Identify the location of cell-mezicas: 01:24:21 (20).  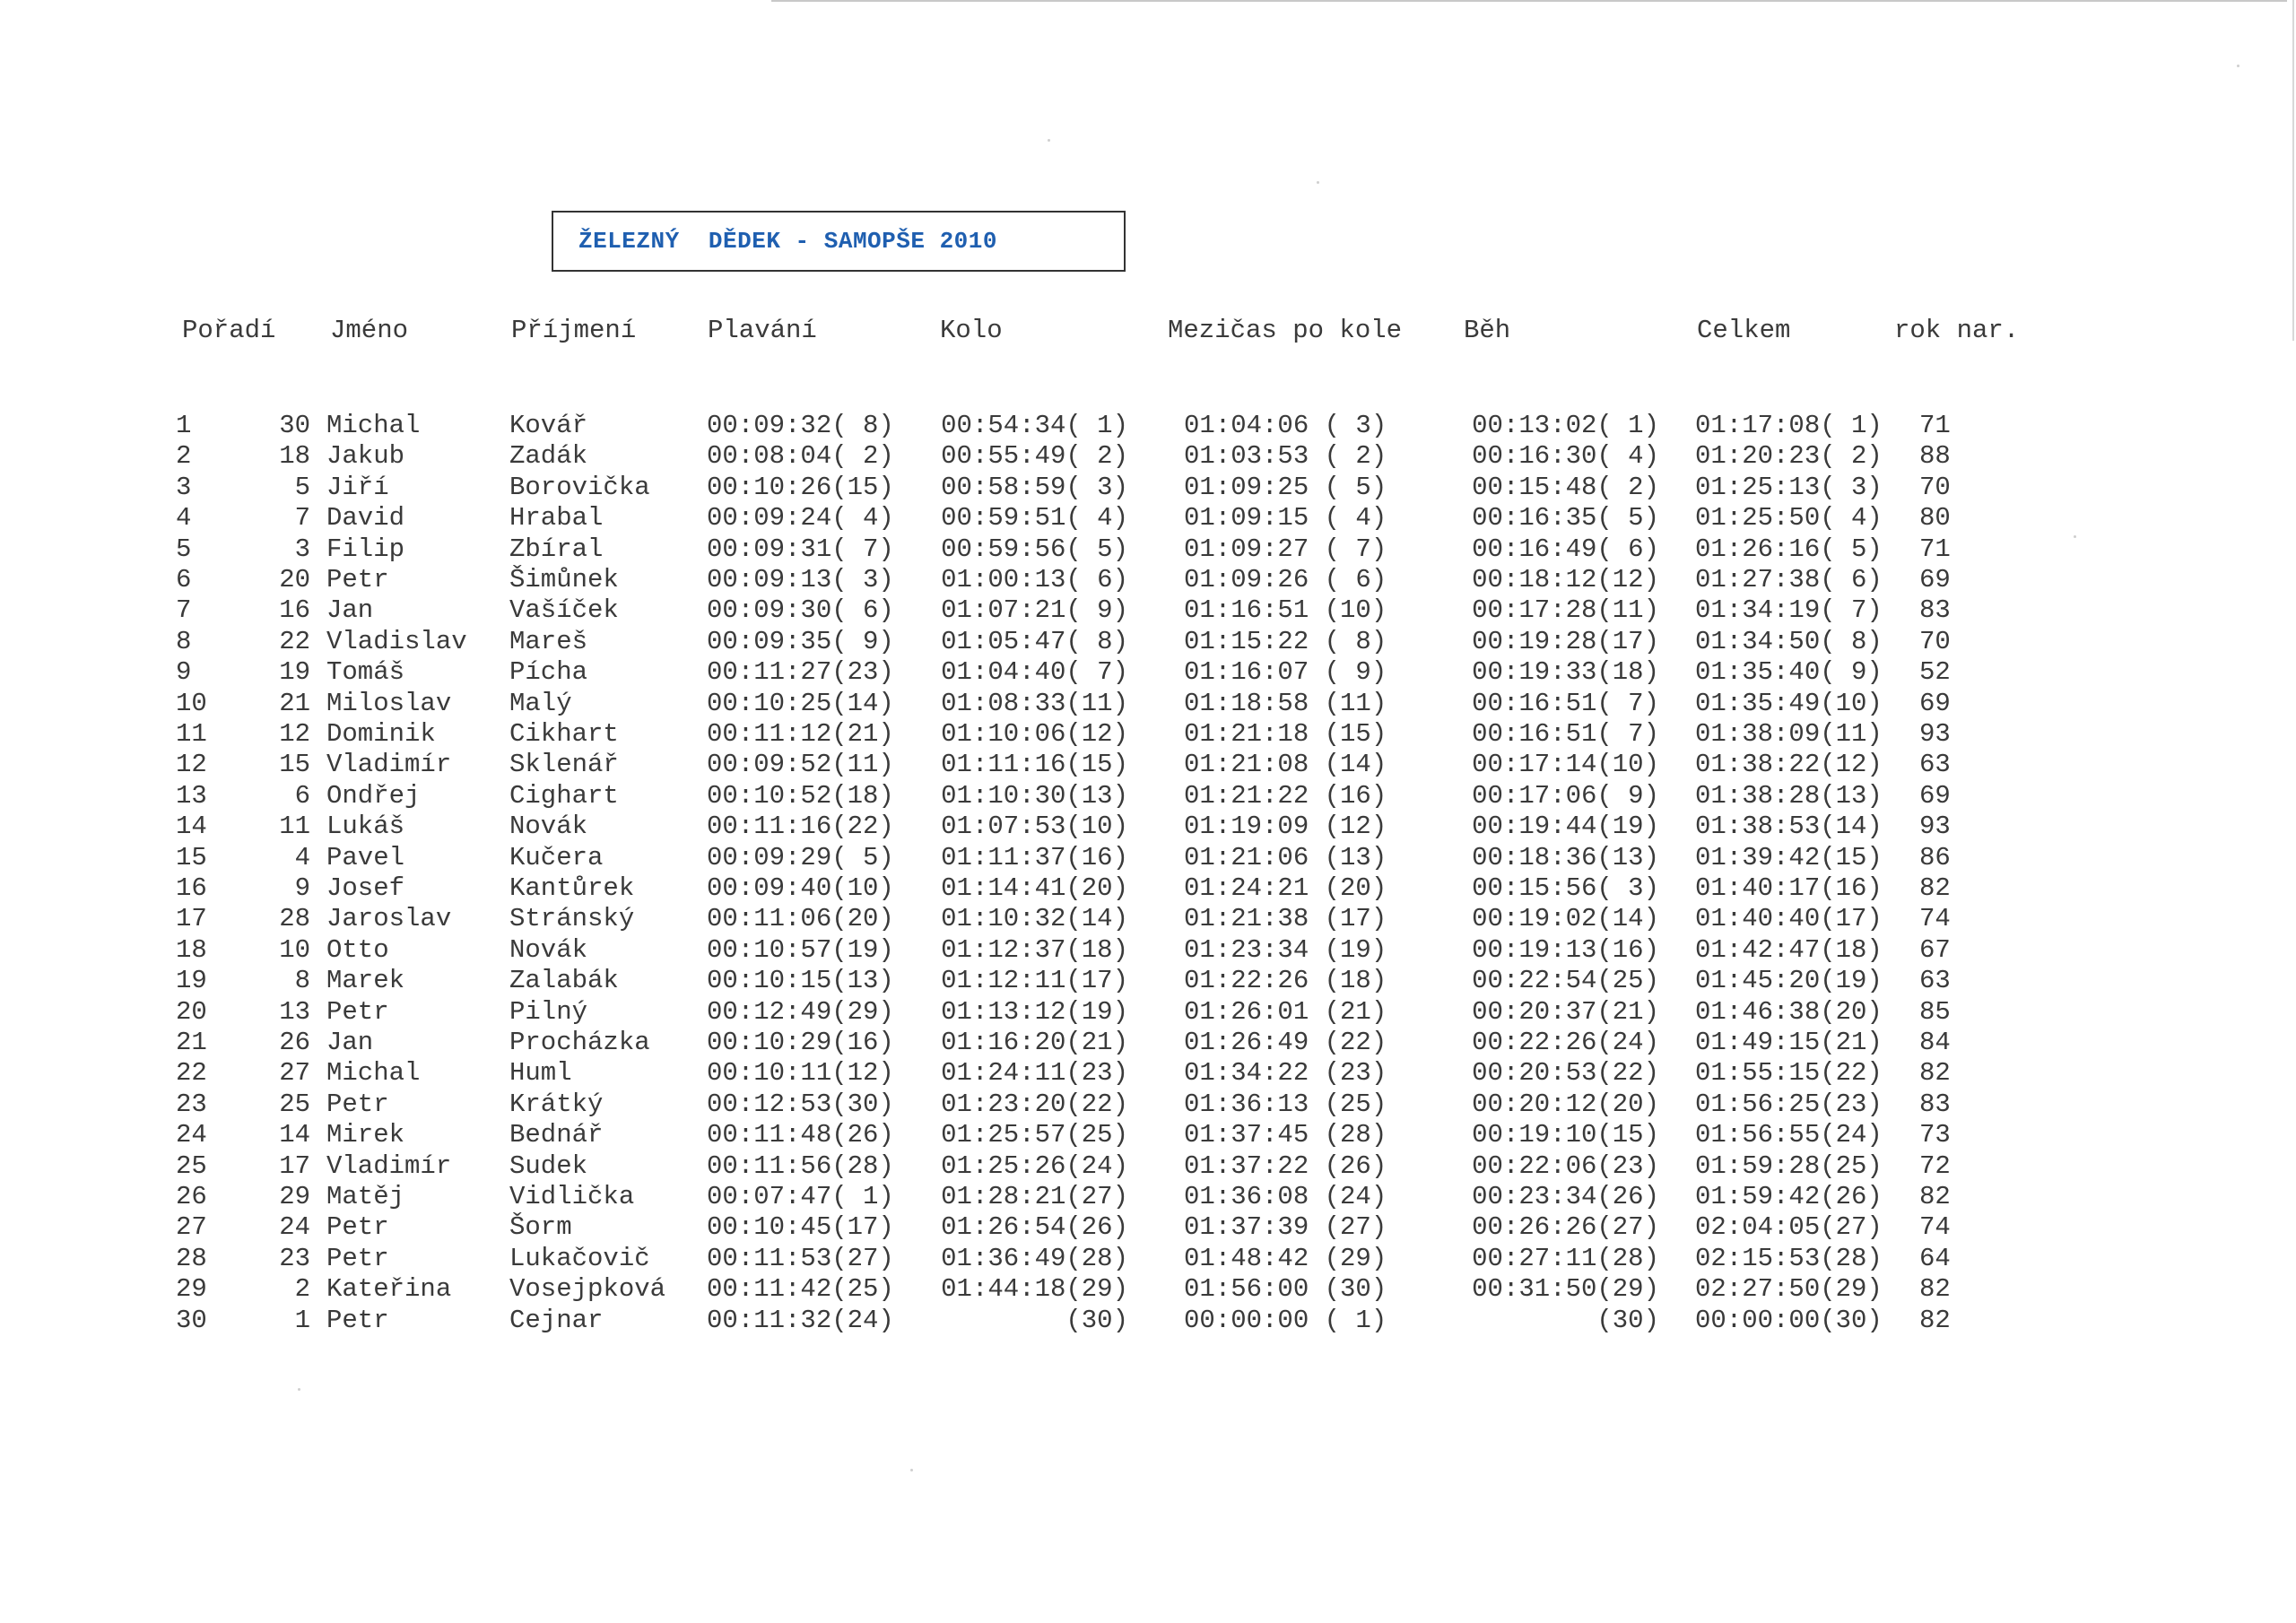
(1285, 888).